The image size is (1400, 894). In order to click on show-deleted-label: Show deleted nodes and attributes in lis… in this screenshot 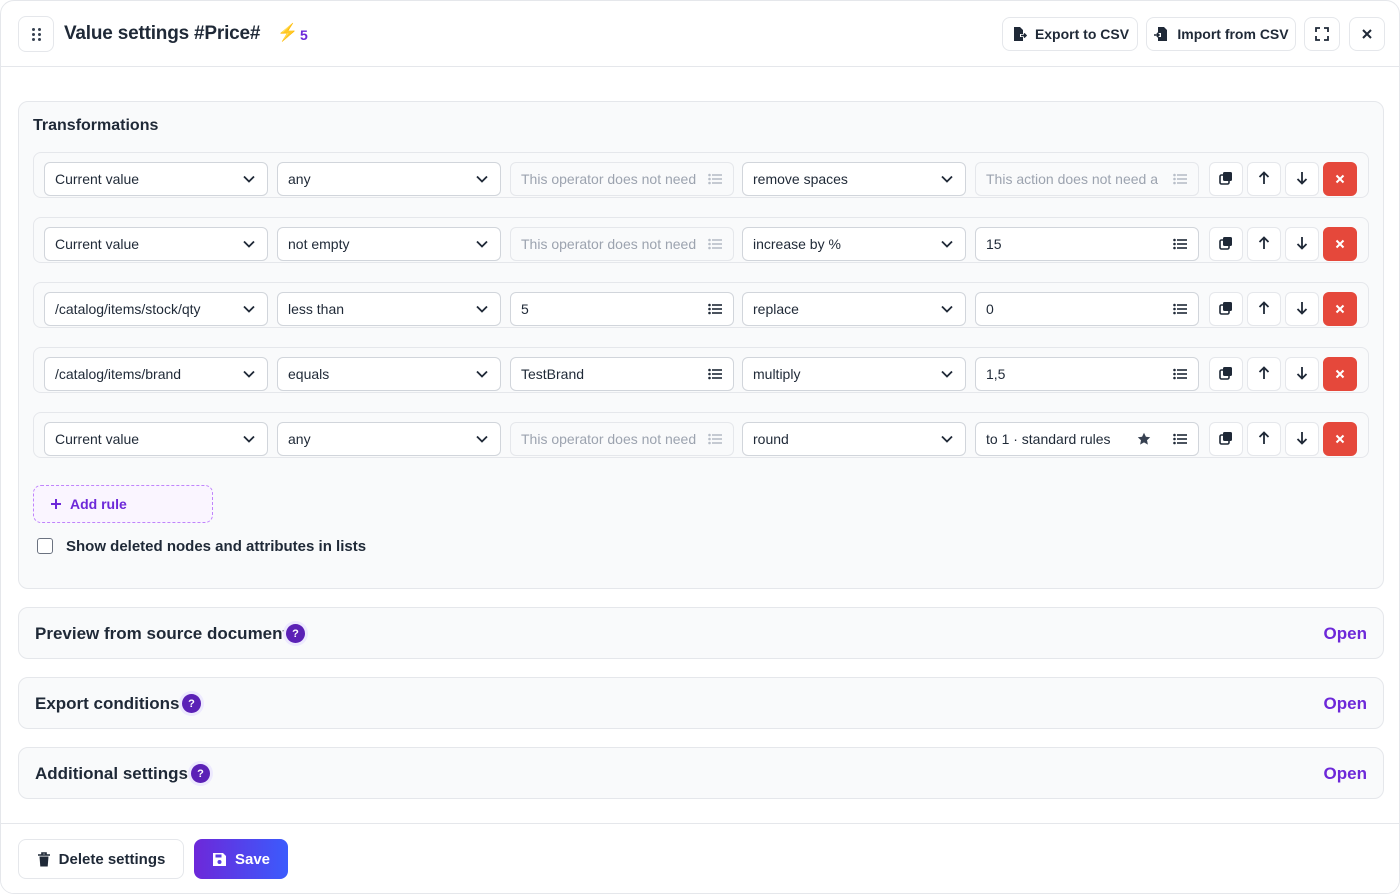, I will do `click(216, 546)`.